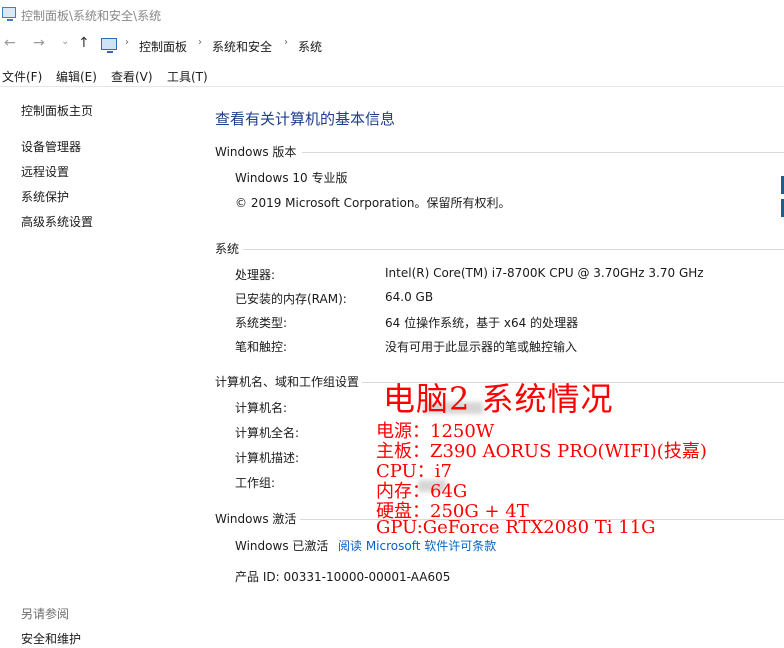 The width and height of the screenshot is (784, 648). I want to click on activation-status: Windows 已激活, so click(282, 546).